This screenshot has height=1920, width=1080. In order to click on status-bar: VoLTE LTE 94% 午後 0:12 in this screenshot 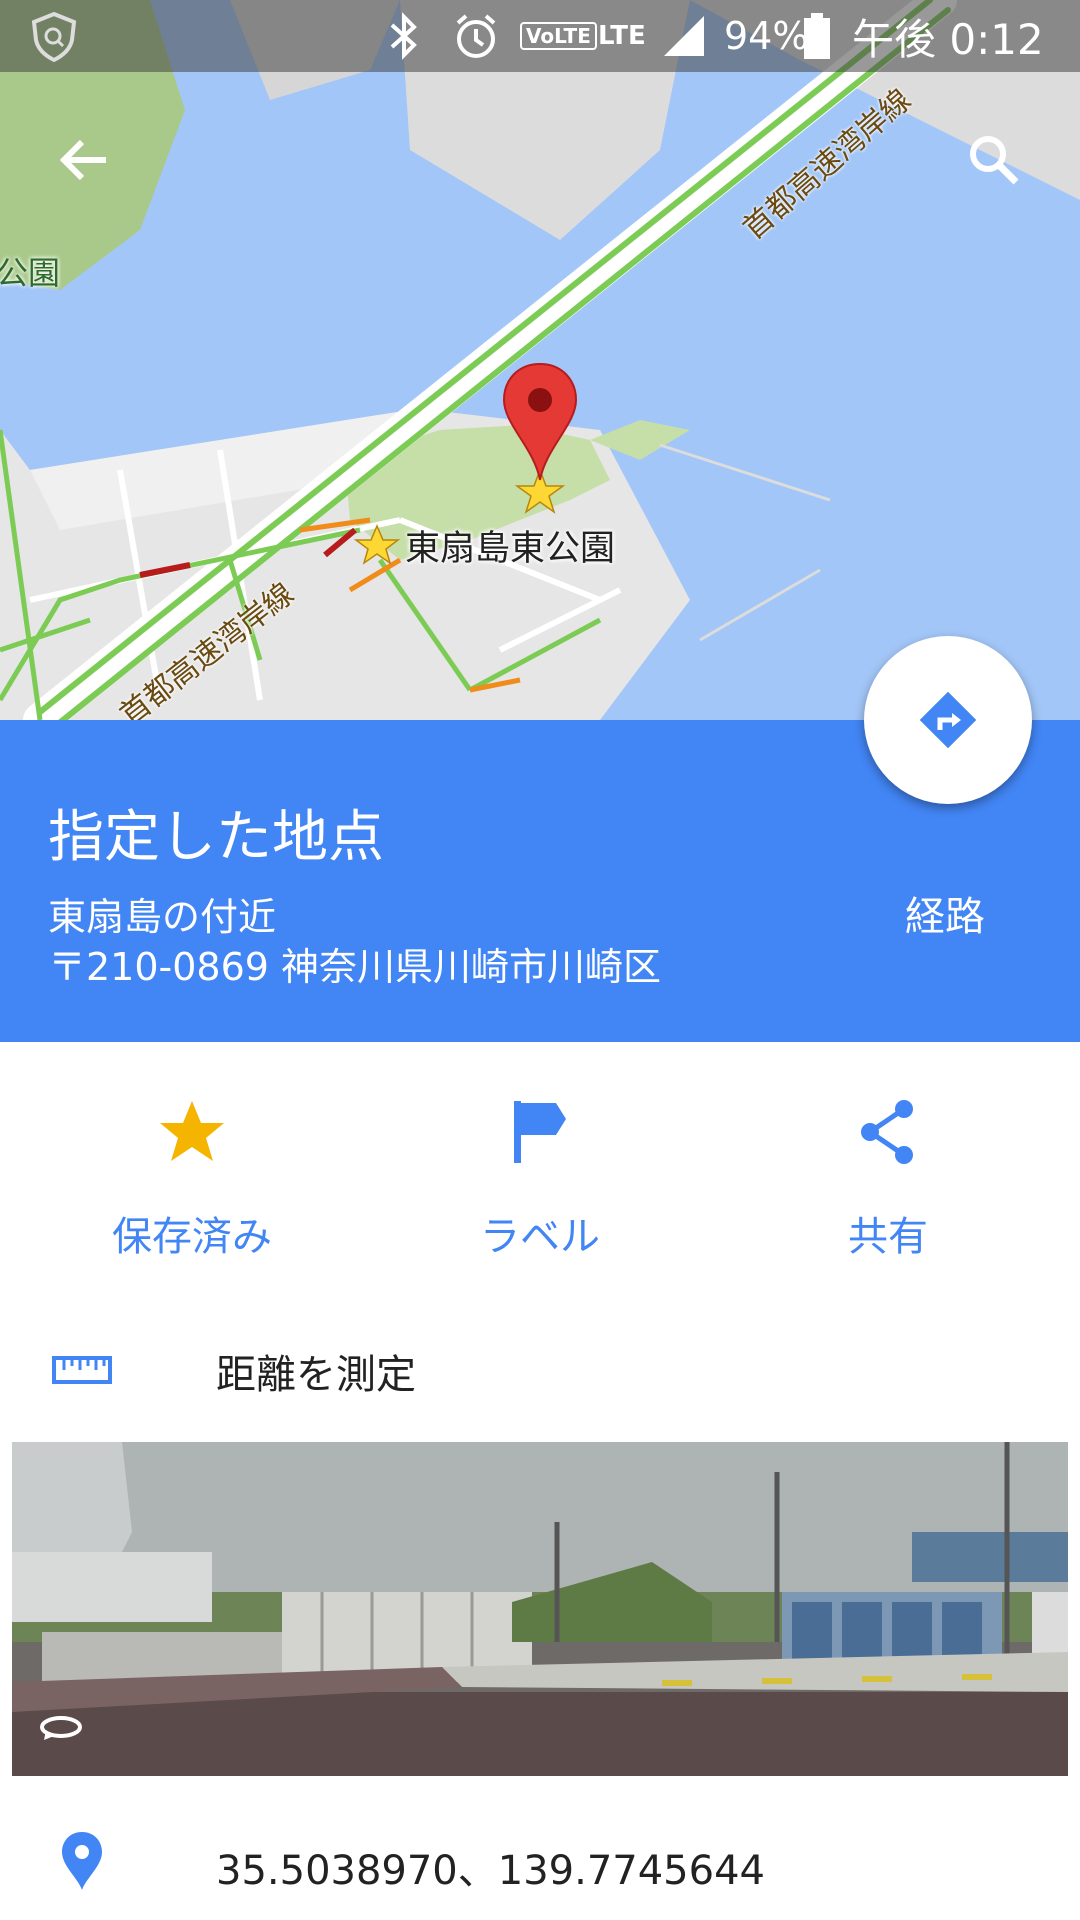, I will do `click(540, 36)`.